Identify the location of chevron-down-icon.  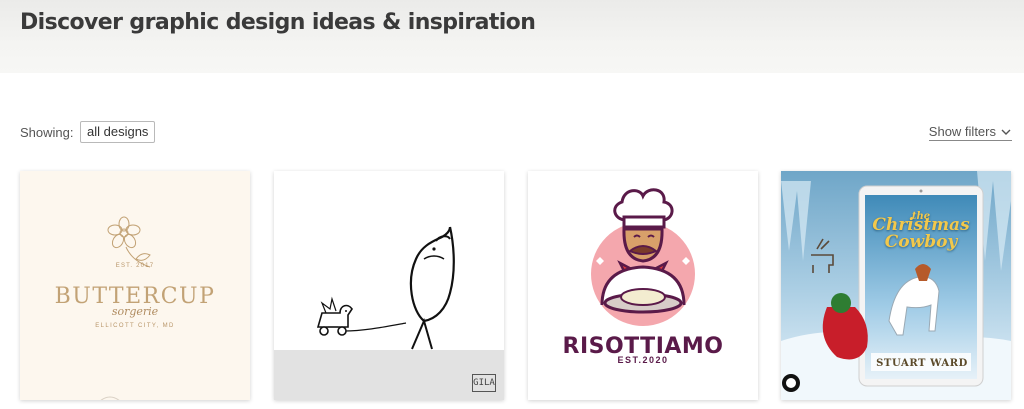
(1006, 132).